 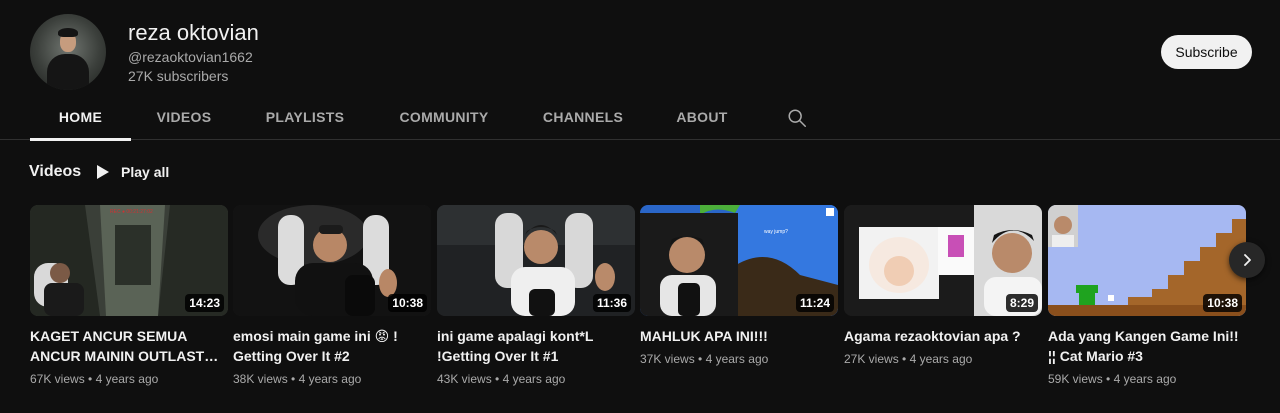 I want to click on video-views: 59K views, so click(x=1075, y=379).